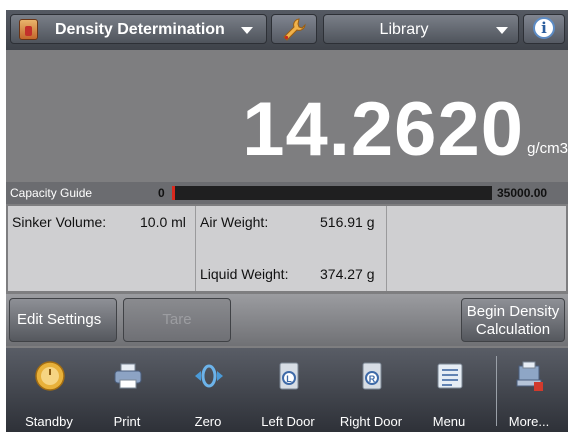 The image size is (572, 434). Describe the element at coordinates (234, 222) in the screenshot. I see `air-weight-label: Air Weight:` at that location.